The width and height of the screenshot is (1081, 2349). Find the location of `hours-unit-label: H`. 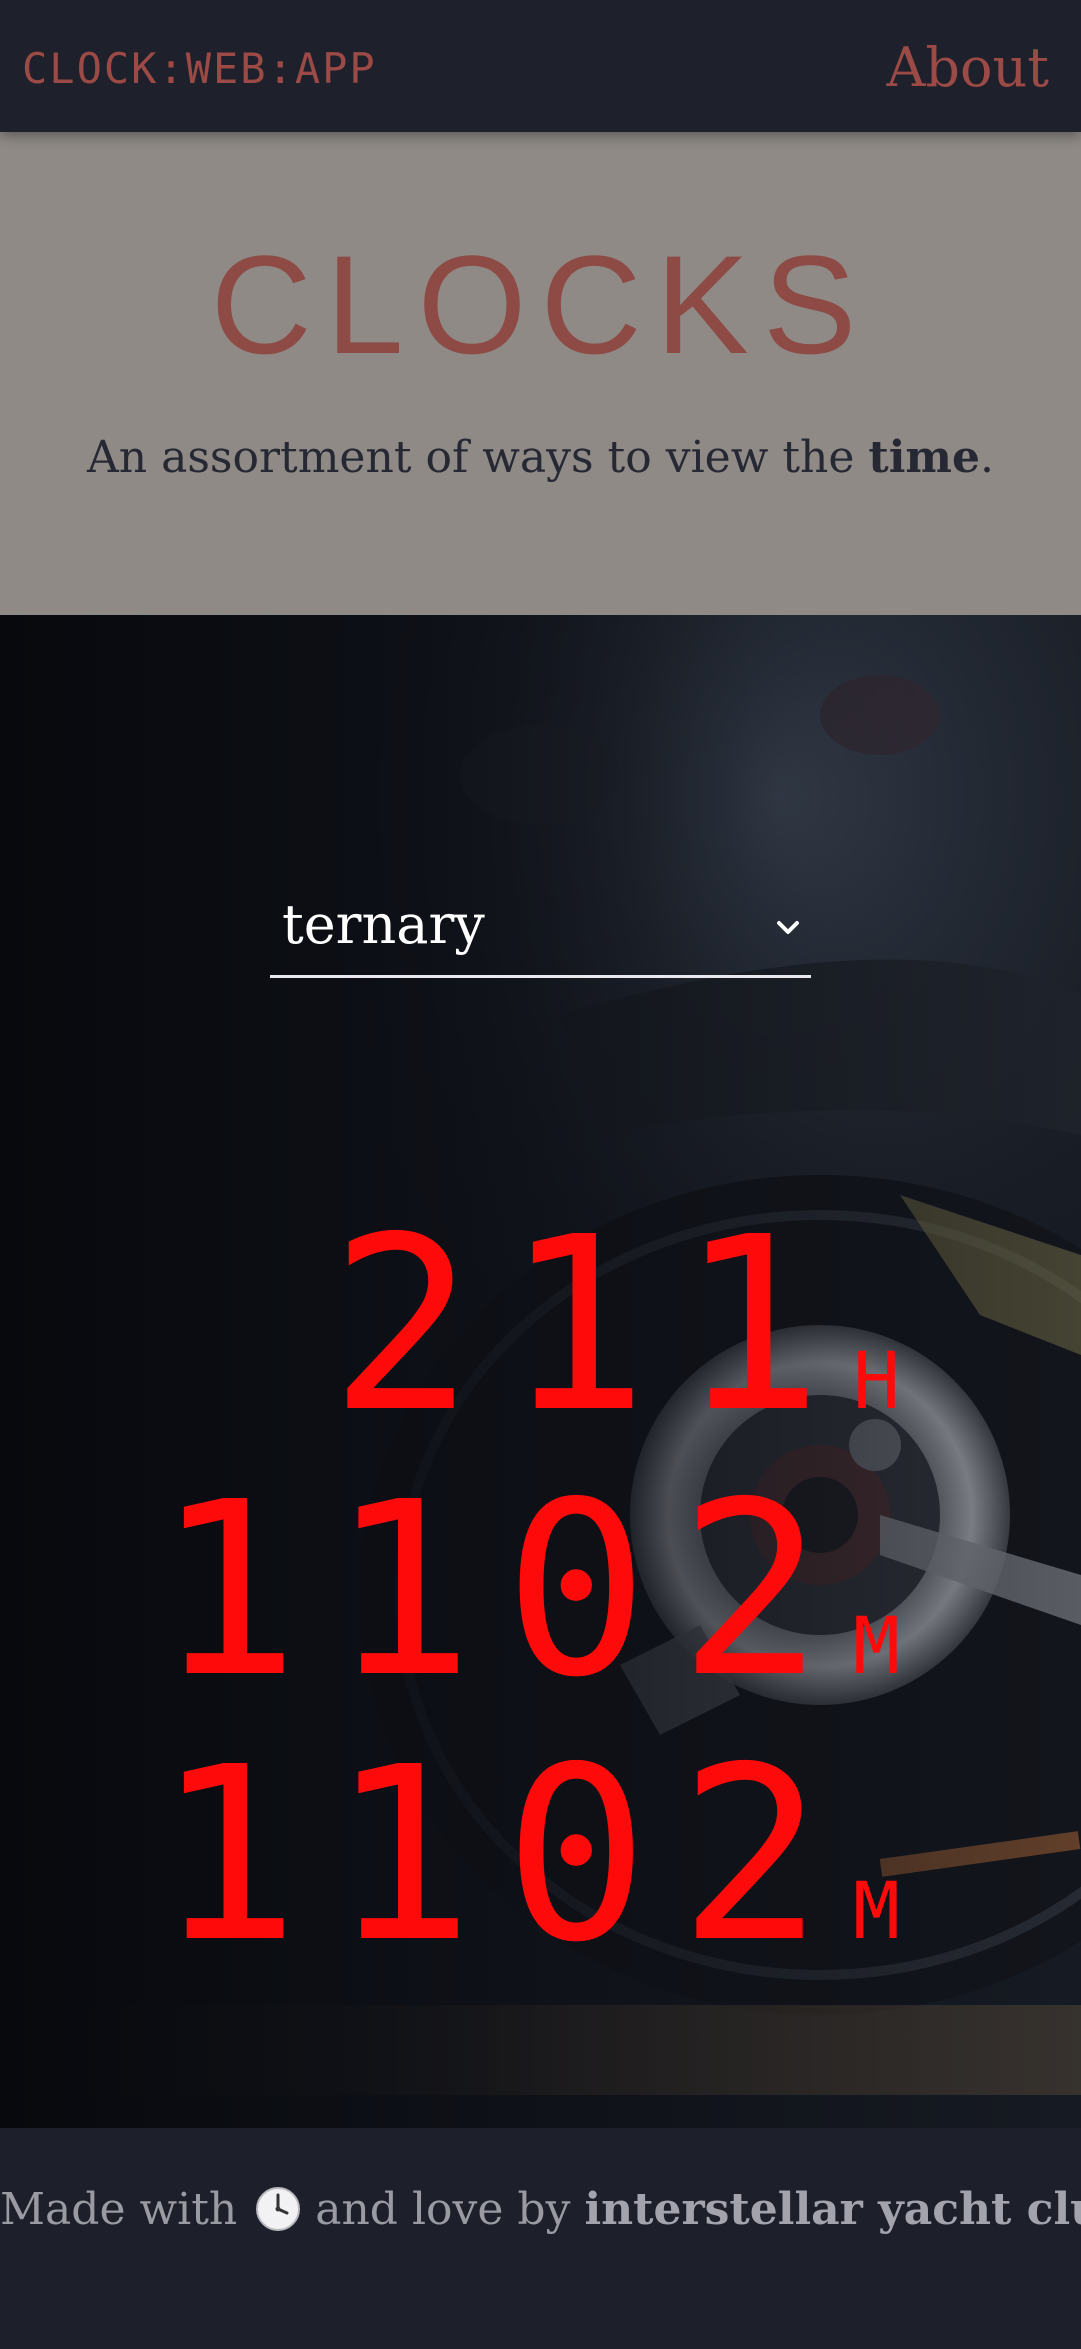

hours-unit-label: H is located at coordinates (876, 1382).